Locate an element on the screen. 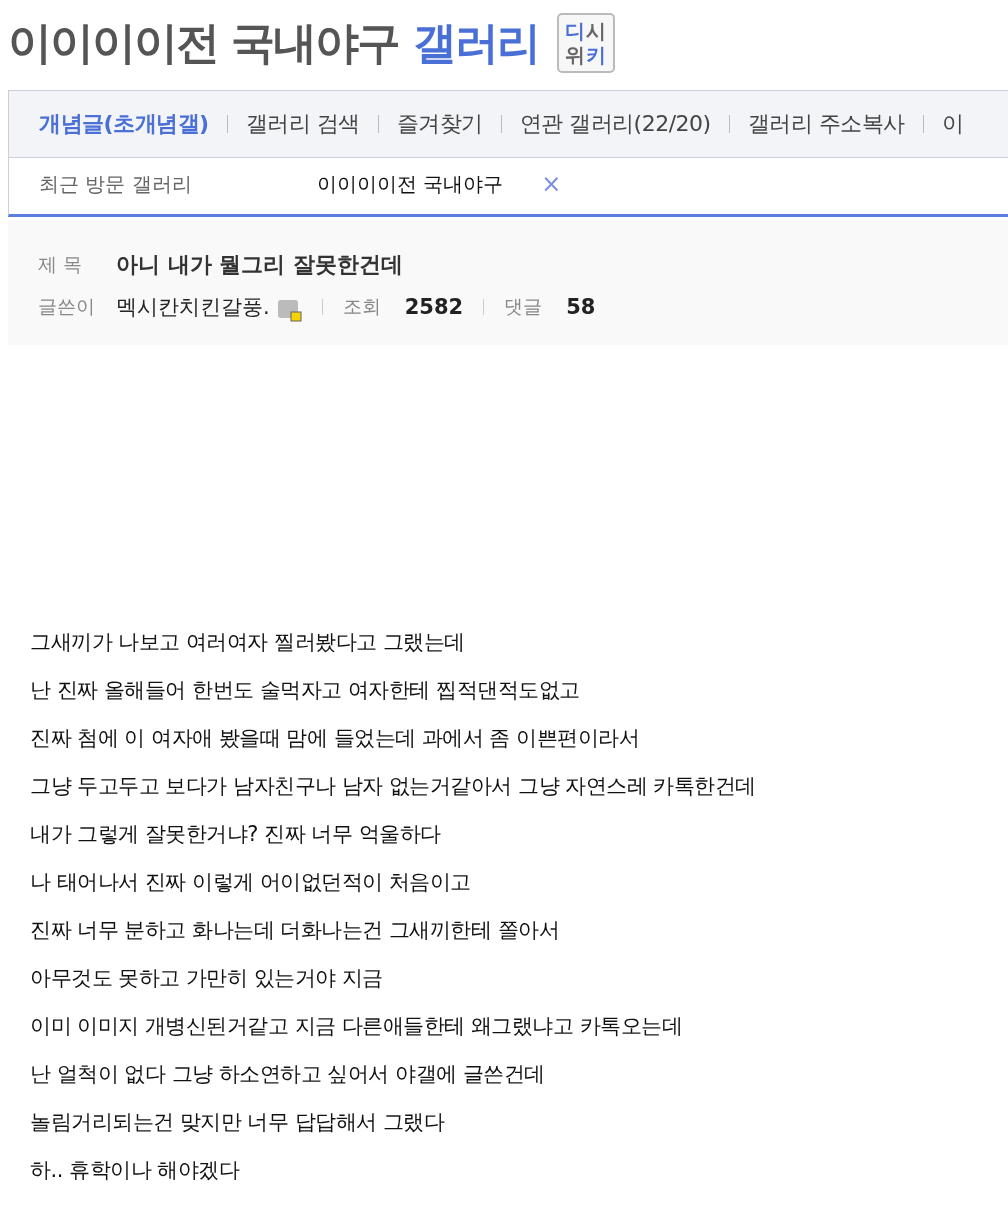 The height and width of the screenshot is (1214, 1008). nav-link: 이 is located at coordinates (952, 124).